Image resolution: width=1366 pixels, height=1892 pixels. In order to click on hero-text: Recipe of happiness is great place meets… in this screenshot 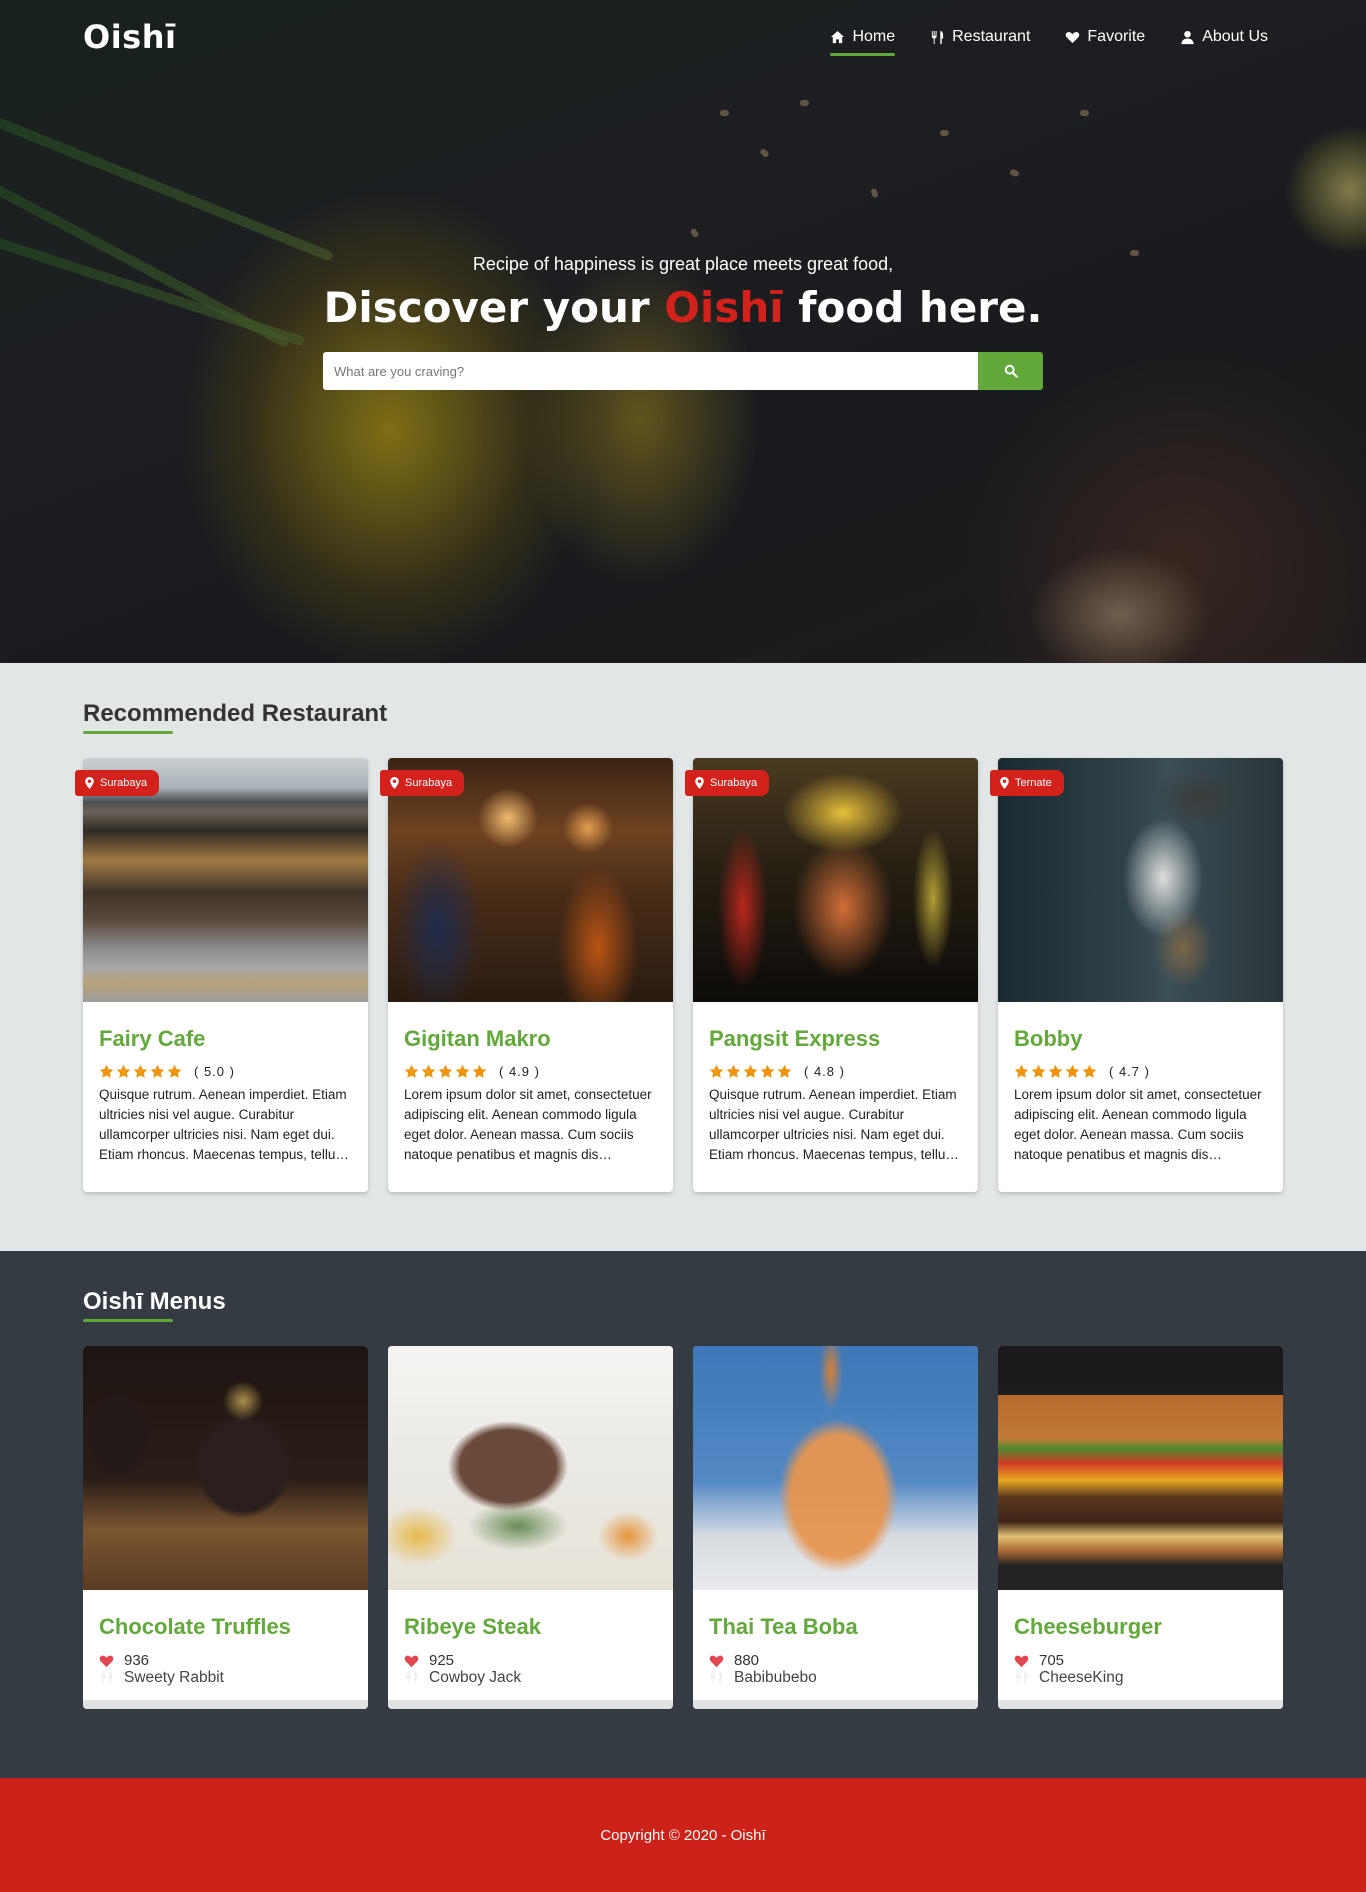, I will do `click(683, 293)`.